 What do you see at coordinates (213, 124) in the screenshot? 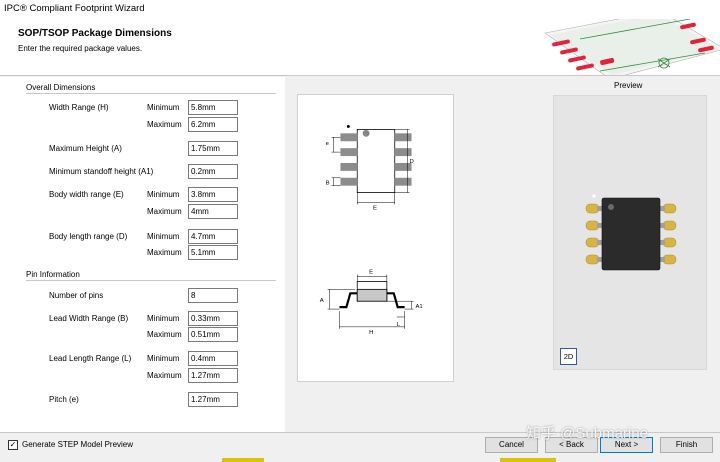
I see `width-max-input` at bounding box center [213, 124].